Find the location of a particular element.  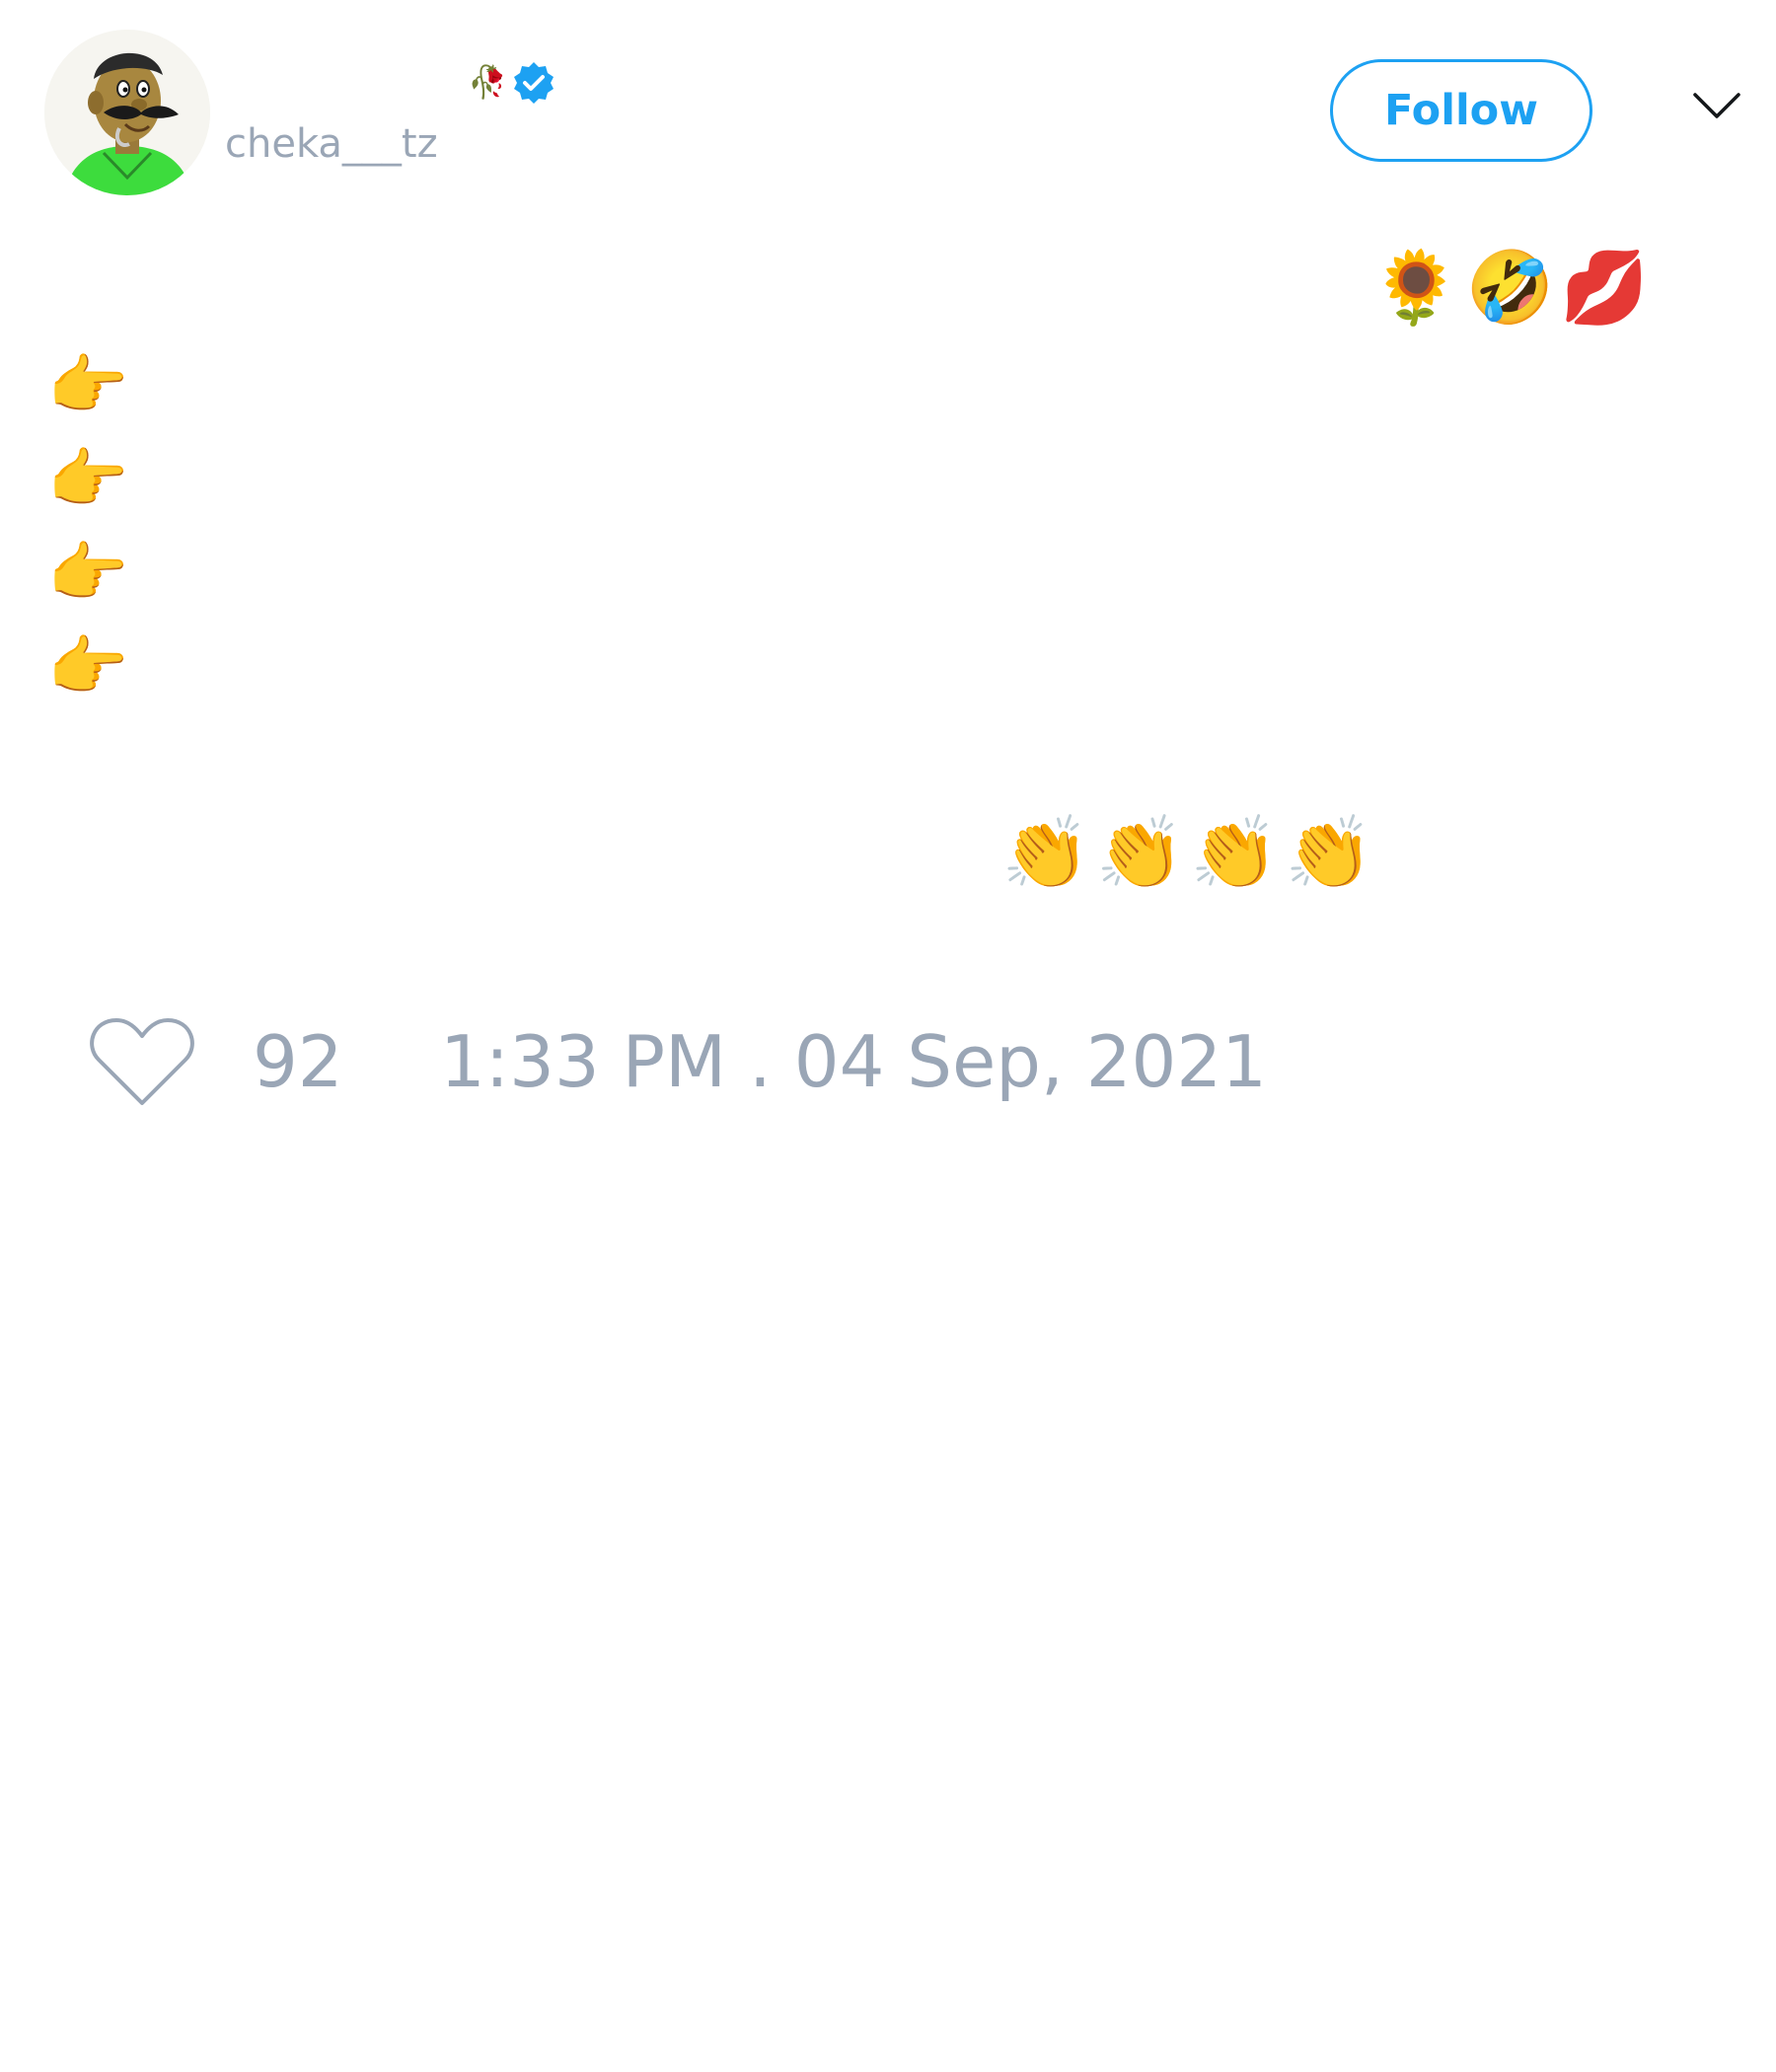

verified-badge-icon is located at coordinates (534, 83).